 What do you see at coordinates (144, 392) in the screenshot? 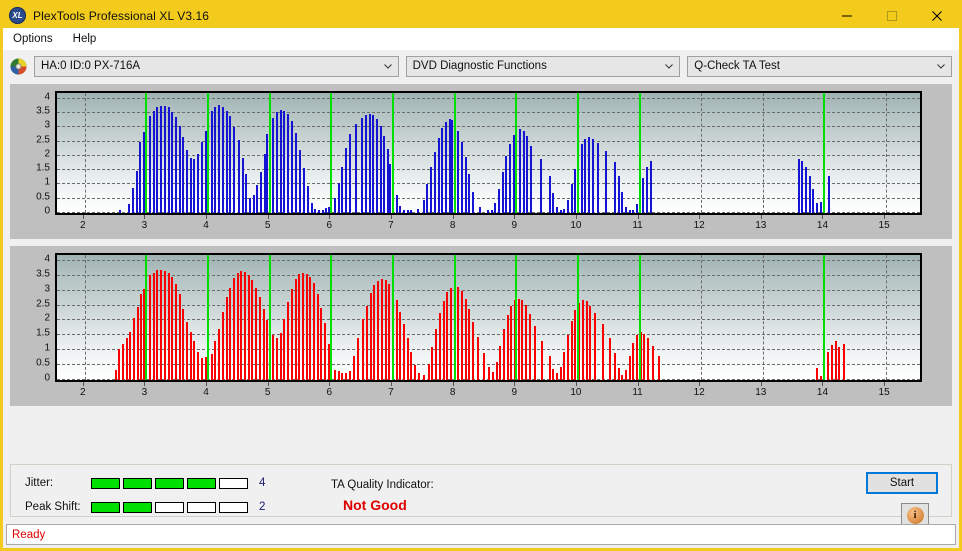
I see `x-axis-tick-label: 3` at bounding box center [144, 392].